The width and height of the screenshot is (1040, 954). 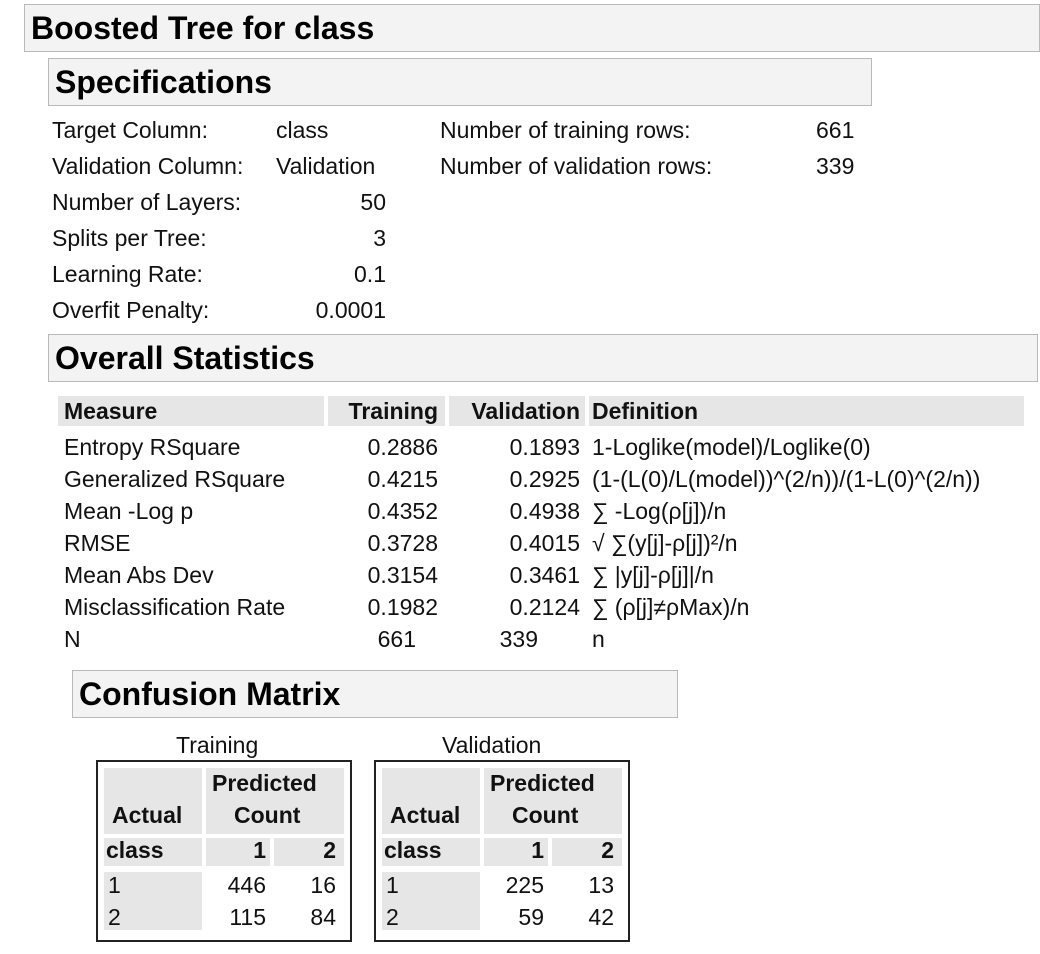 What do you see at coordinates (217, 745) in the screenshot?
I see `training-matrix-title: Training` at bounding box center [217, 745].